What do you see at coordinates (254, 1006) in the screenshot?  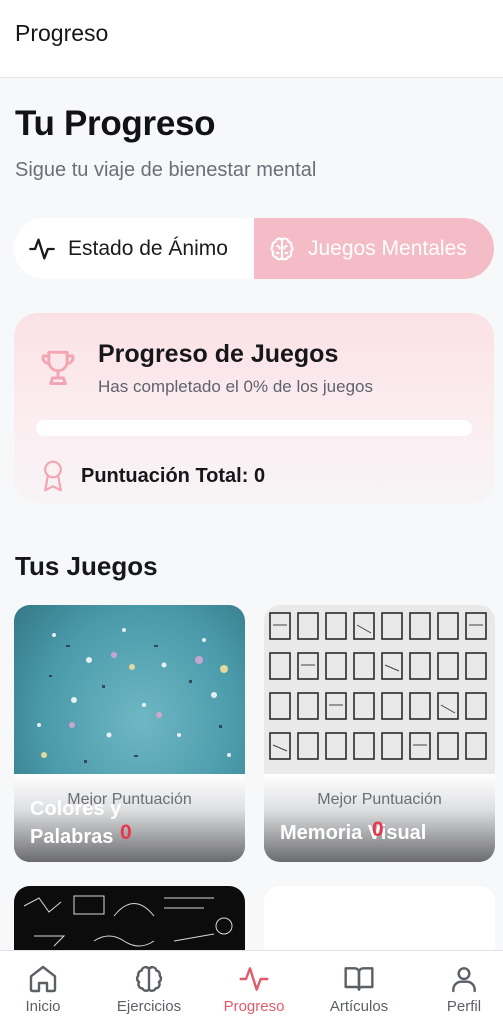 I see `tab-label: Progreso` at bounding box center [254, 1006].